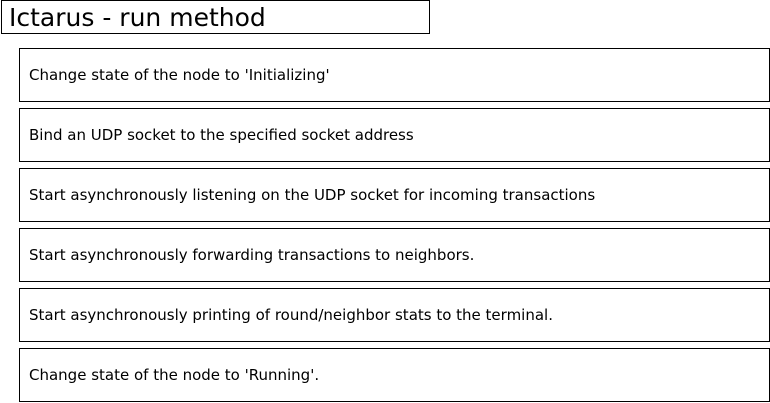 Image resolution: width=770 pixels, height=403 pixels. I want to click on step-box-change-state-running: Change state of the node to 'Running'., so click(394, 375).